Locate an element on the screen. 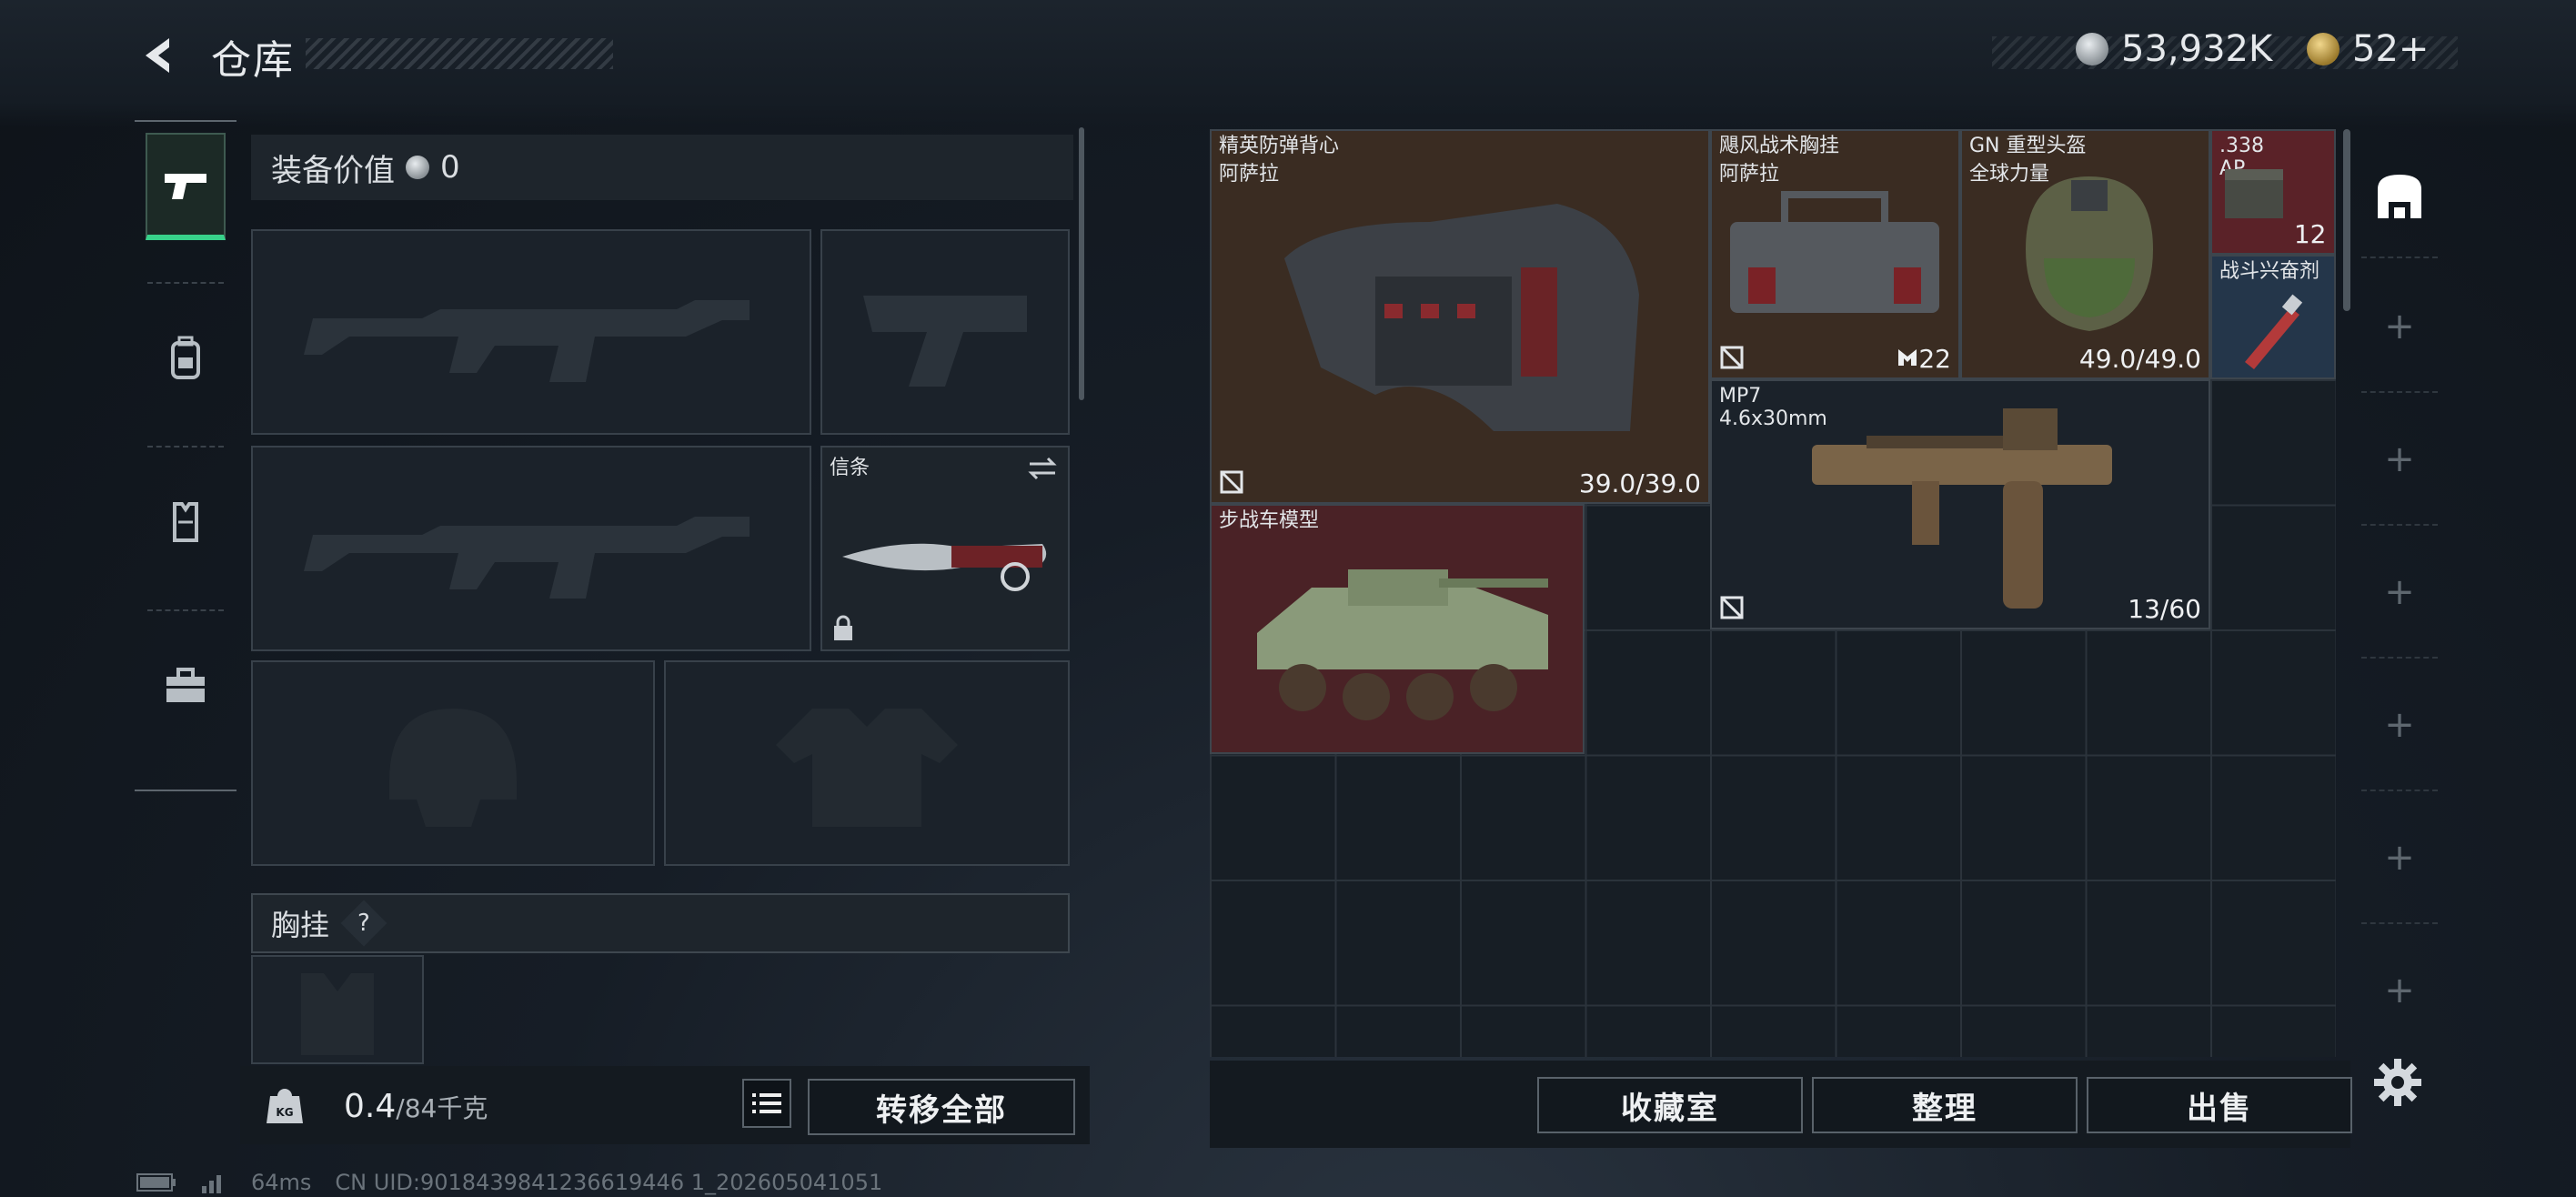  helmet-image is located at coordinates (2089, 253).